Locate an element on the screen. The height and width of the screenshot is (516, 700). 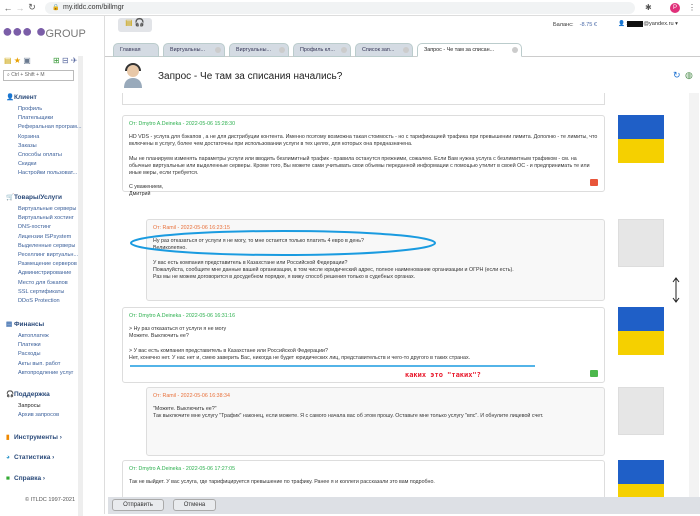
menu-group-title: 👤Клиент is located at coordinates (44, 97).